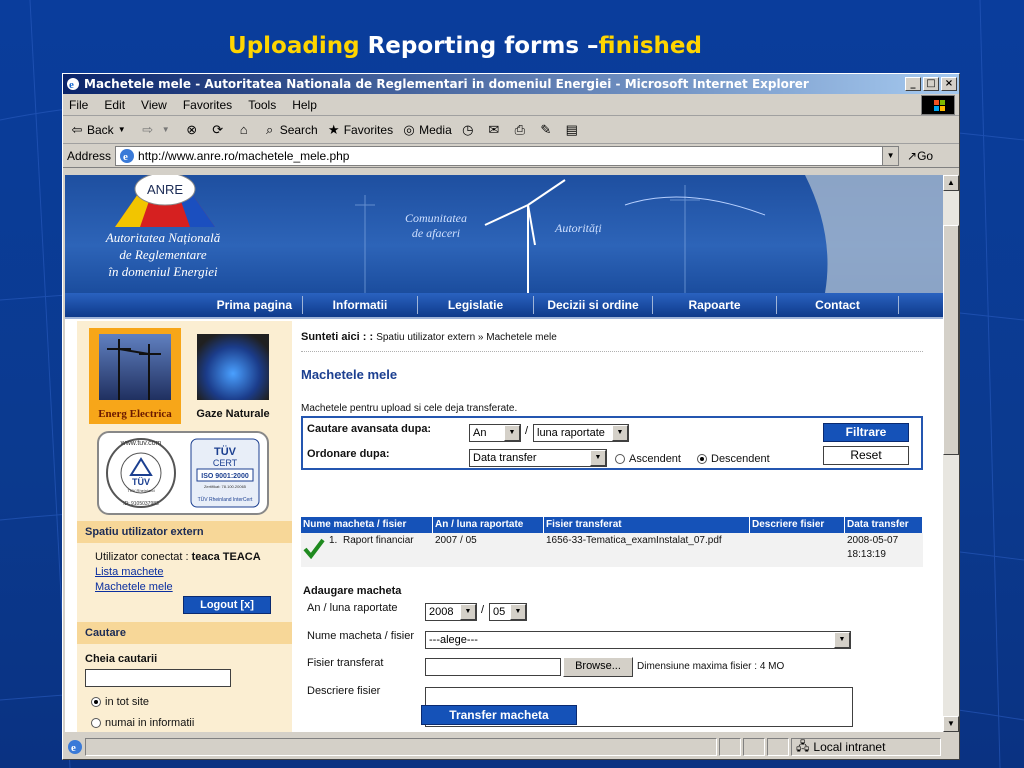 This screenshot has height=768, width=1024. What do you see at coordinates (244, 155) in the screenshot?
I see `address-url: http://www.anre.ro/machetele_mele.php` at bounding box center [244, 155].